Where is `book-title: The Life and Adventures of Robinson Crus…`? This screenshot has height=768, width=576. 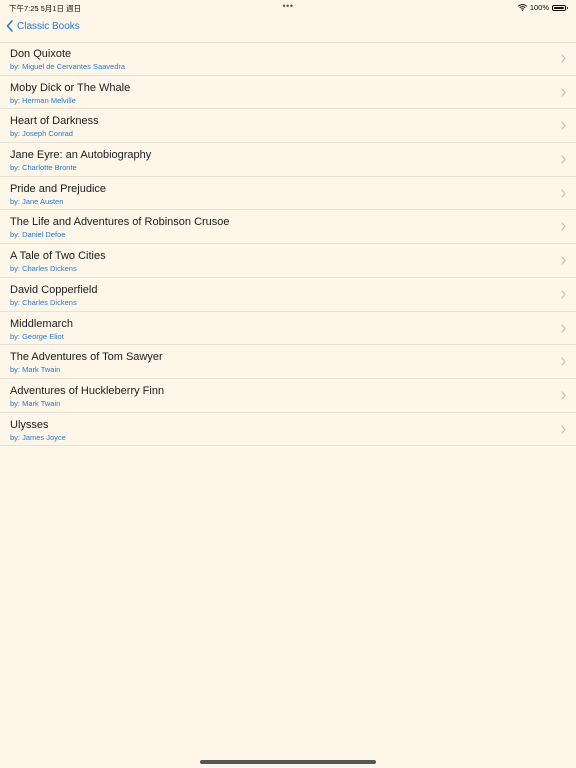 book-title: The Life and Adventures of Robinson Crus… is located at coordinates (120, 222).